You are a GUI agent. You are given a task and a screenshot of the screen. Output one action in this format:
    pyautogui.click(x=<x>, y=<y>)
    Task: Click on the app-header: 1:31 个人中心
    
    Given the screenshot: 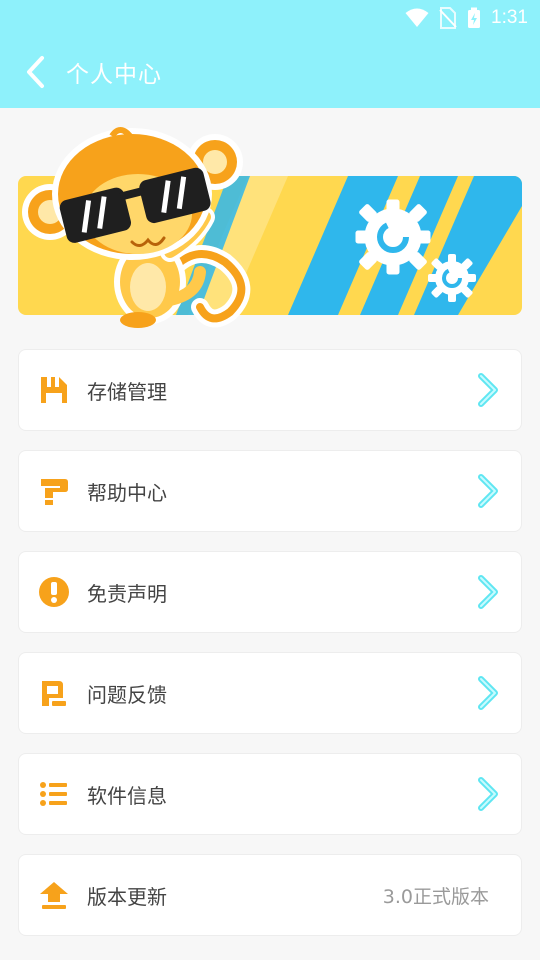 What is the action you would take?
    pyautogui.click(x=270, y=54)
    